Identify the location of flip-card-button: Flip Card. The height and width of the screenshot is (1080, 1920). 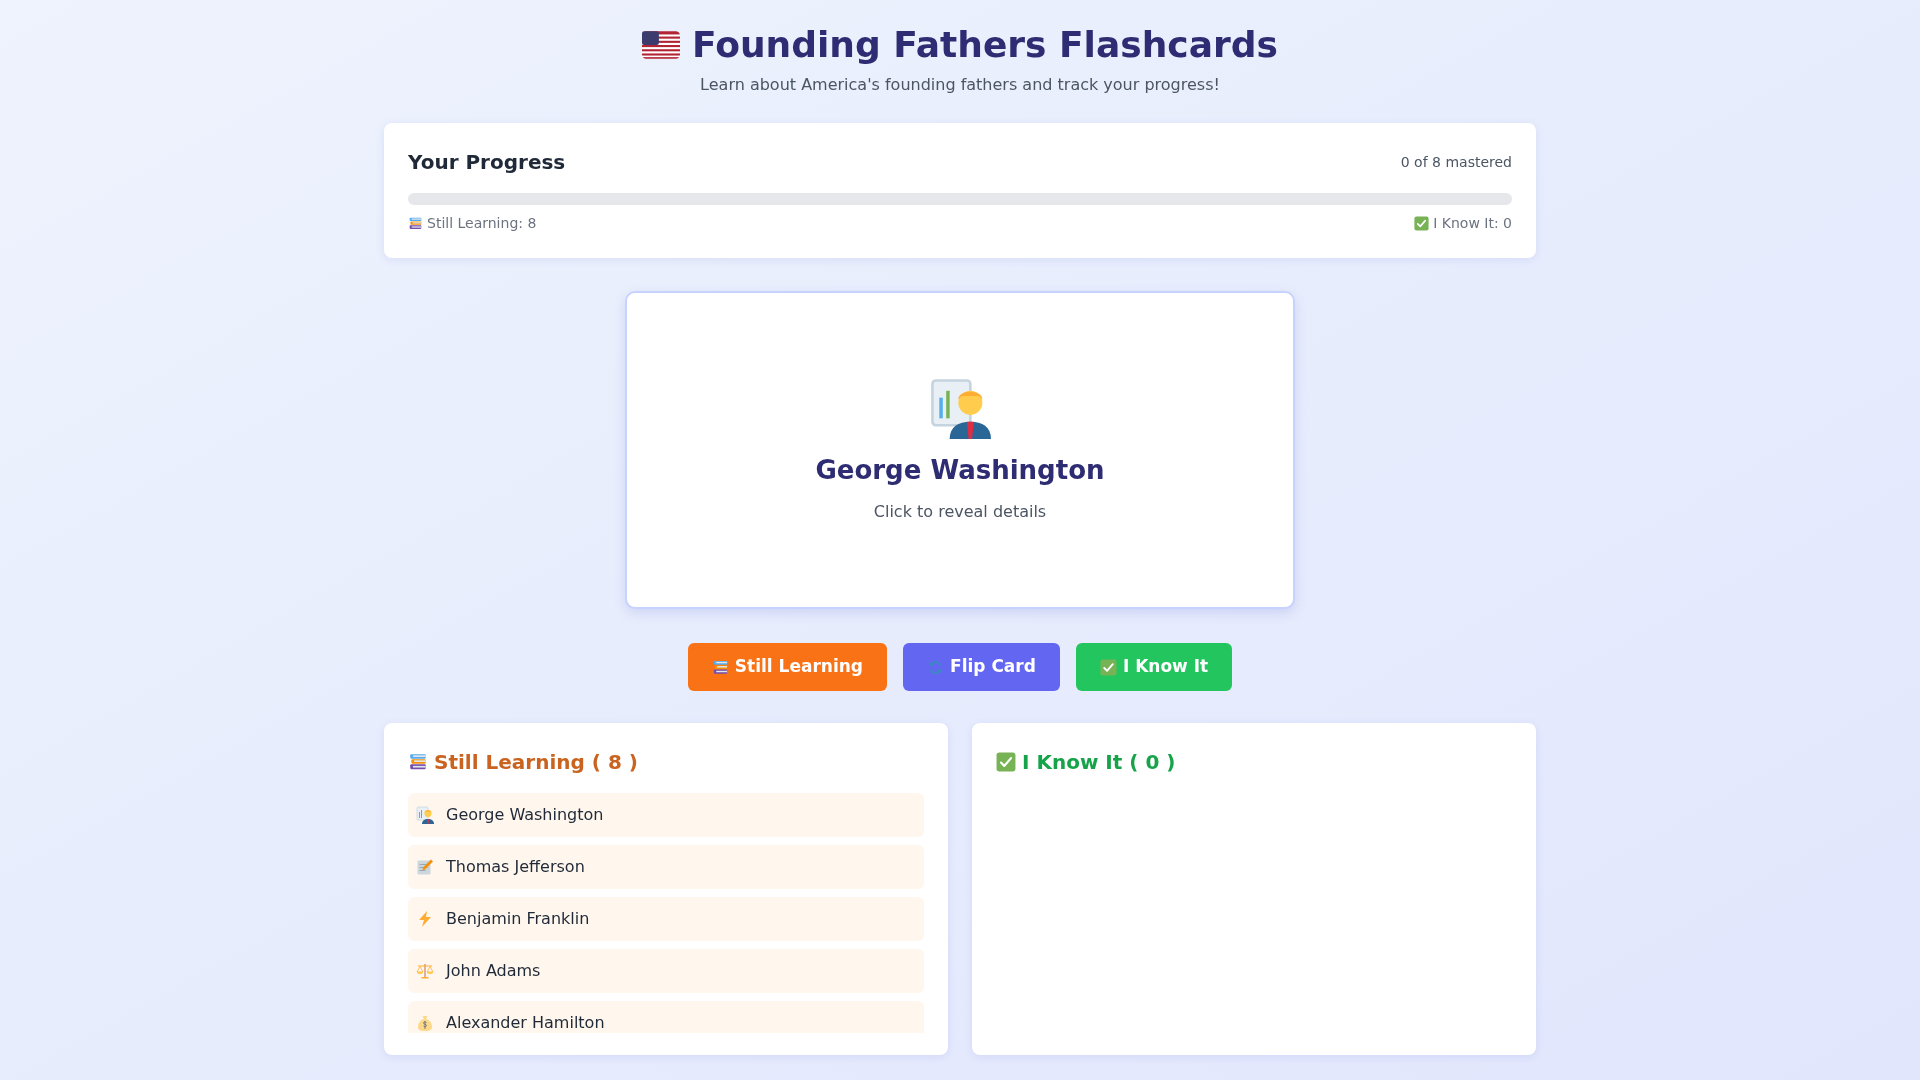
(981, 667).